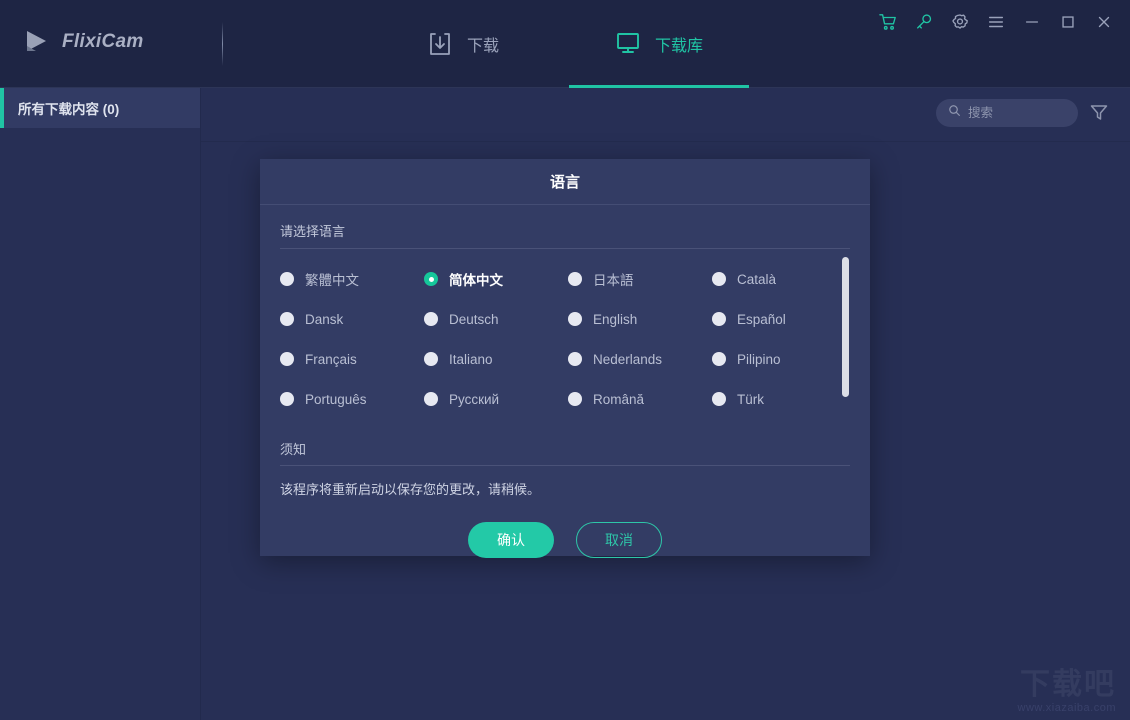 This screenshot has width=1130, height=720. What do you see at coordinates (565, 44) in the screenshot?
I see `titlebar: FlixiCam 下载 下载库` at bounding box center [565, 44].